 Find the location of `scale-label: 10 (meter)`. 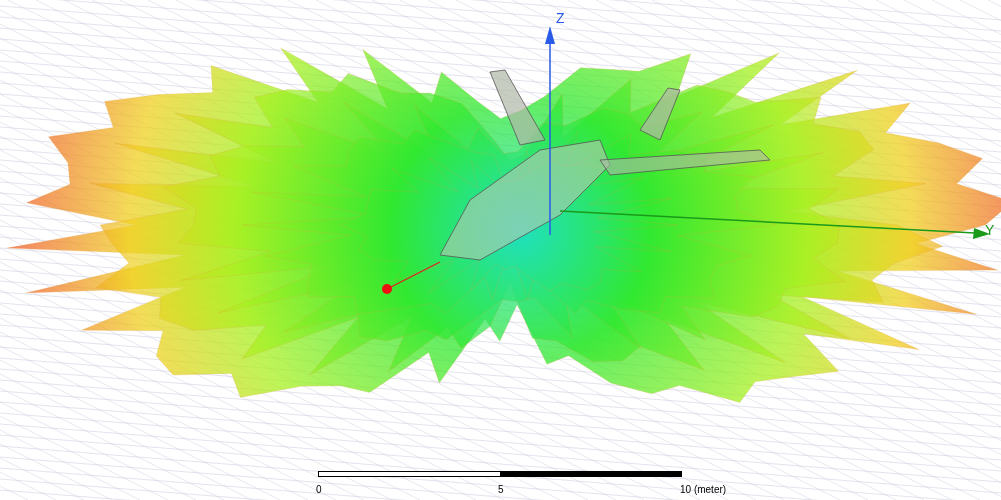

scale-label: 10 (meter) is located at coordinates (703, 490).